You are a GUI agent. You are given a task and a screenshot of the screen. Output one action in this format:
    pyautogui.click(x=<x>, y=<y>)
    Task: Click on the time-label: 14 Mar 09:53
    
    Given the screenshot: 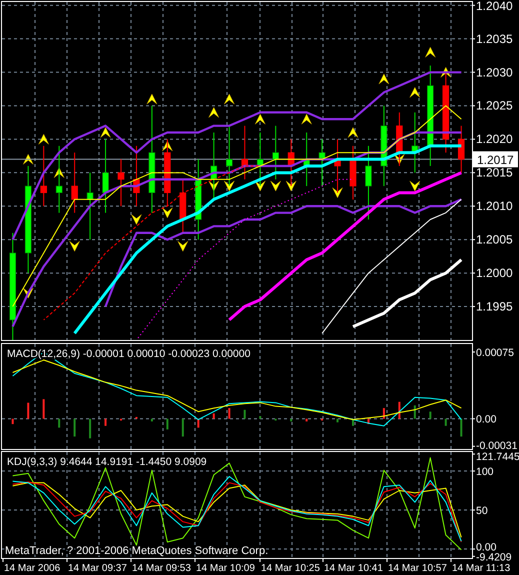 What is the action you would take?
    pyautogui.click(x=161, y=568)
    